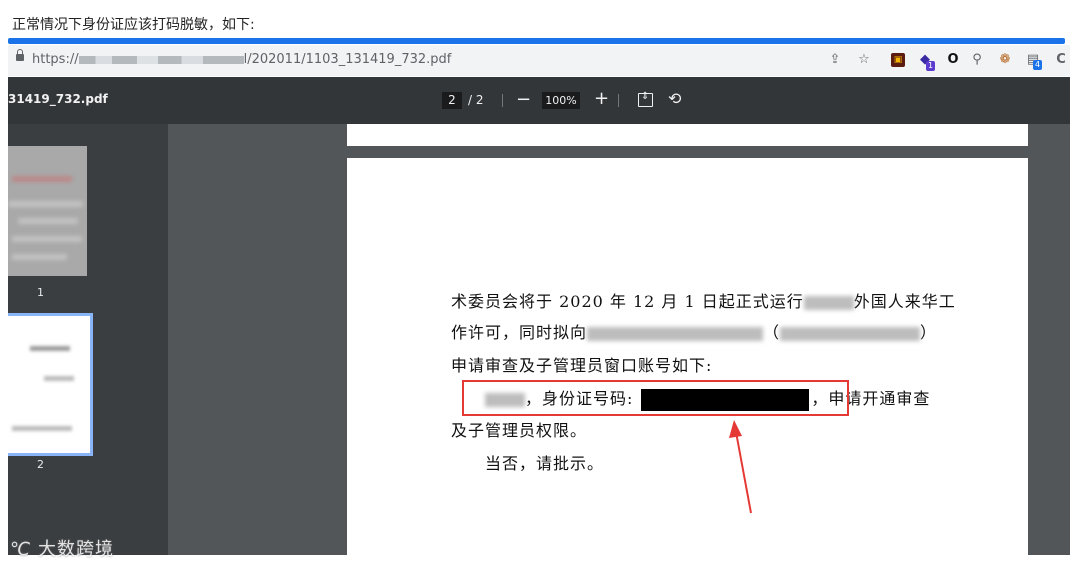 Image resolution: width=1080 pixels, height=569 pixels. What do you see at coordinates (601, 98) in the screenshot?
I see `zoom-in-button: +` at bounding box center [601, 98].